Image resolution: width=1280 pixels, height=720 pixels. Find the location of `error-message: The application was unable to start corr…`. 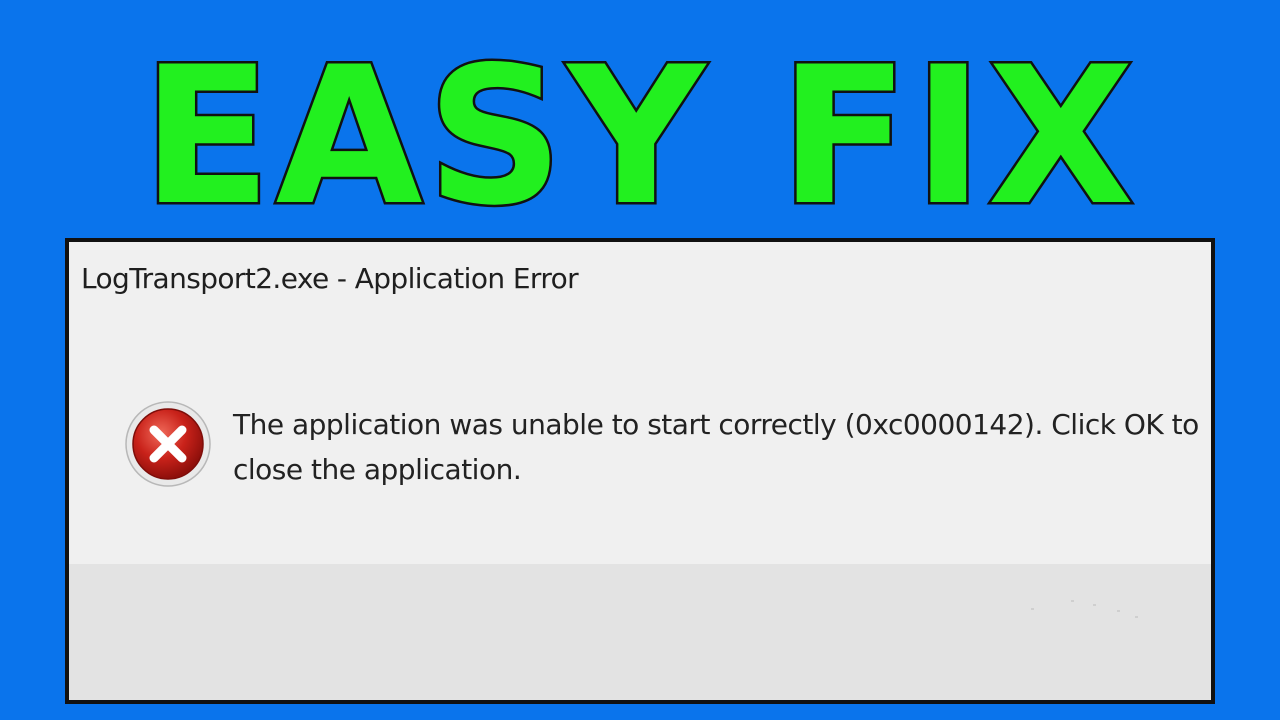

error-message: The application was unable to start corr… is located at coordinates (716, 447).